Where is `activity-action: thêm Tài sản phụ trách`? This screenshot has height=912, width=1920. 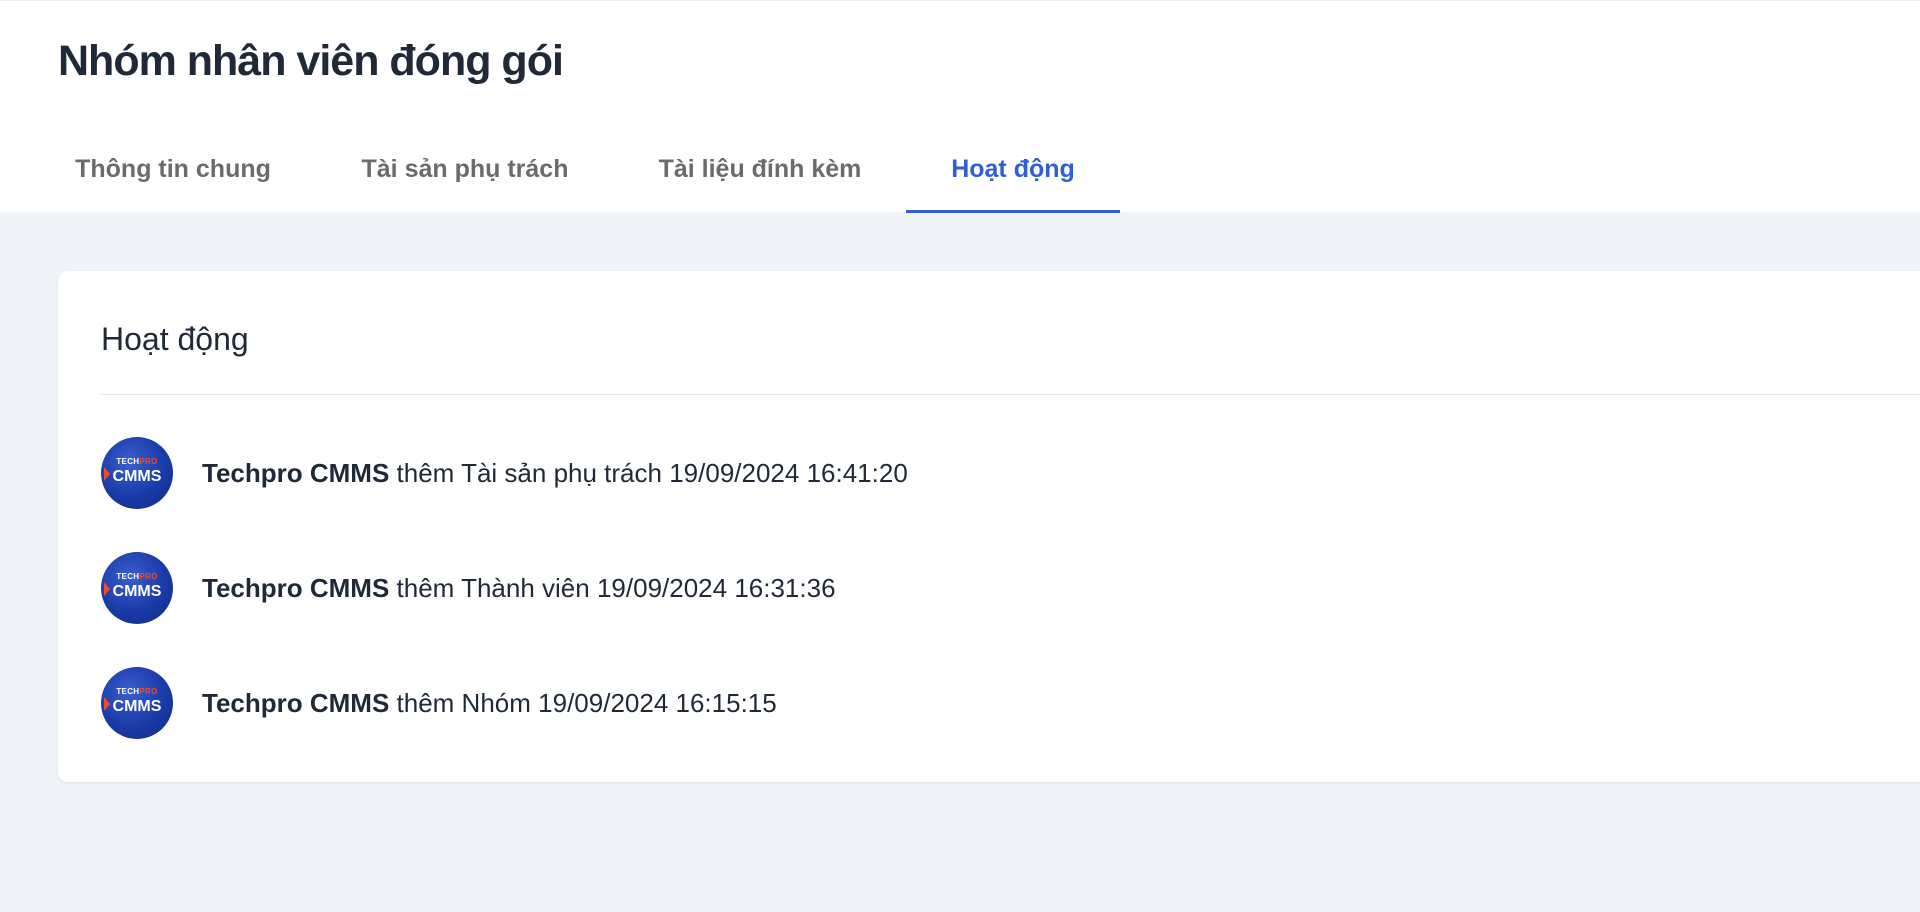
activity-action: thêm Tài sản phụ trách is located at coordinates (529, 472).